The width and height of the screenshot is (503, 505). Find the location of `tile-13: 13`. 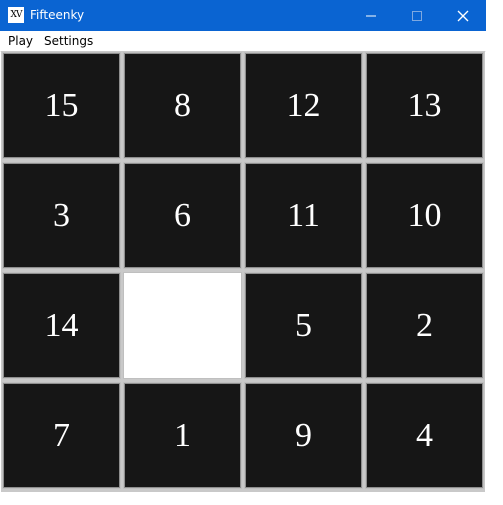

tile-13: 13 is located at coordinates (424, 105).